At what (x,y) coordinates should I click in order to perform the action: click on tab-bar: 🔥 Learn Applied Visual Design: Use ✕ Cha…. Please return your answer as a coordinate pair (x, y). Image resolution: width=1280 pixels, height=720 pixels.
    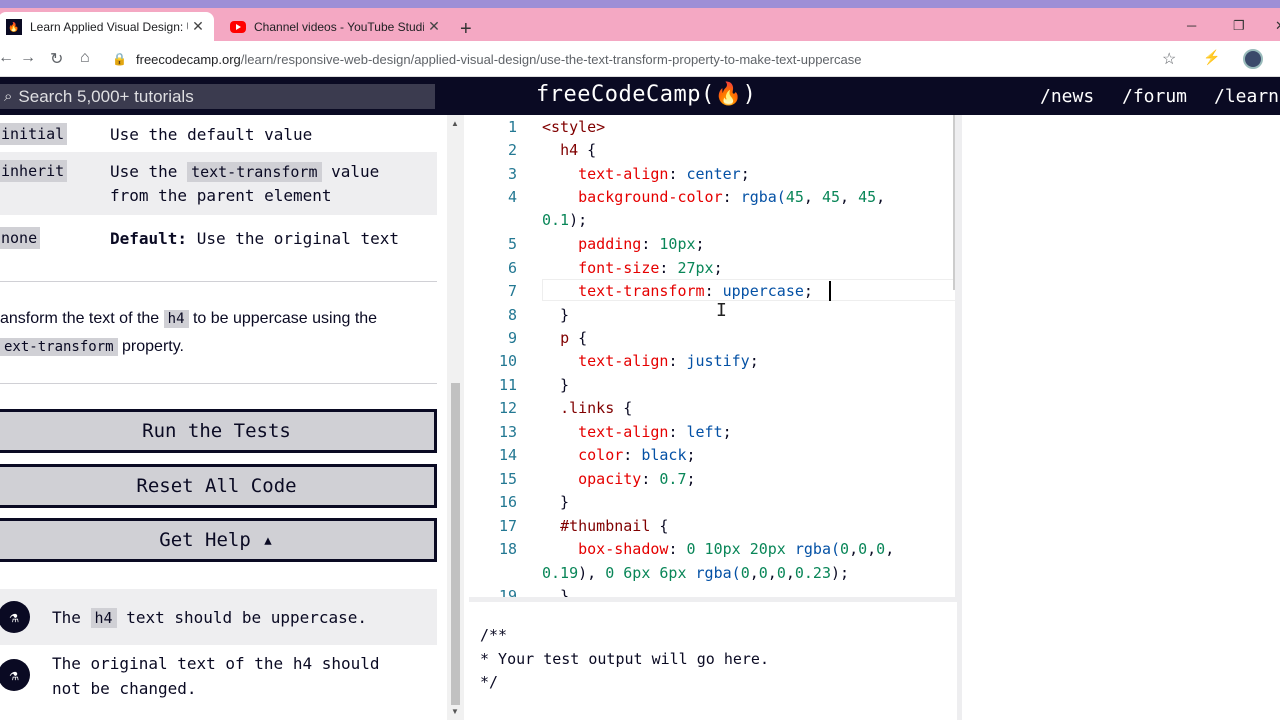
    Looking at the image, I should click on (640, 24).